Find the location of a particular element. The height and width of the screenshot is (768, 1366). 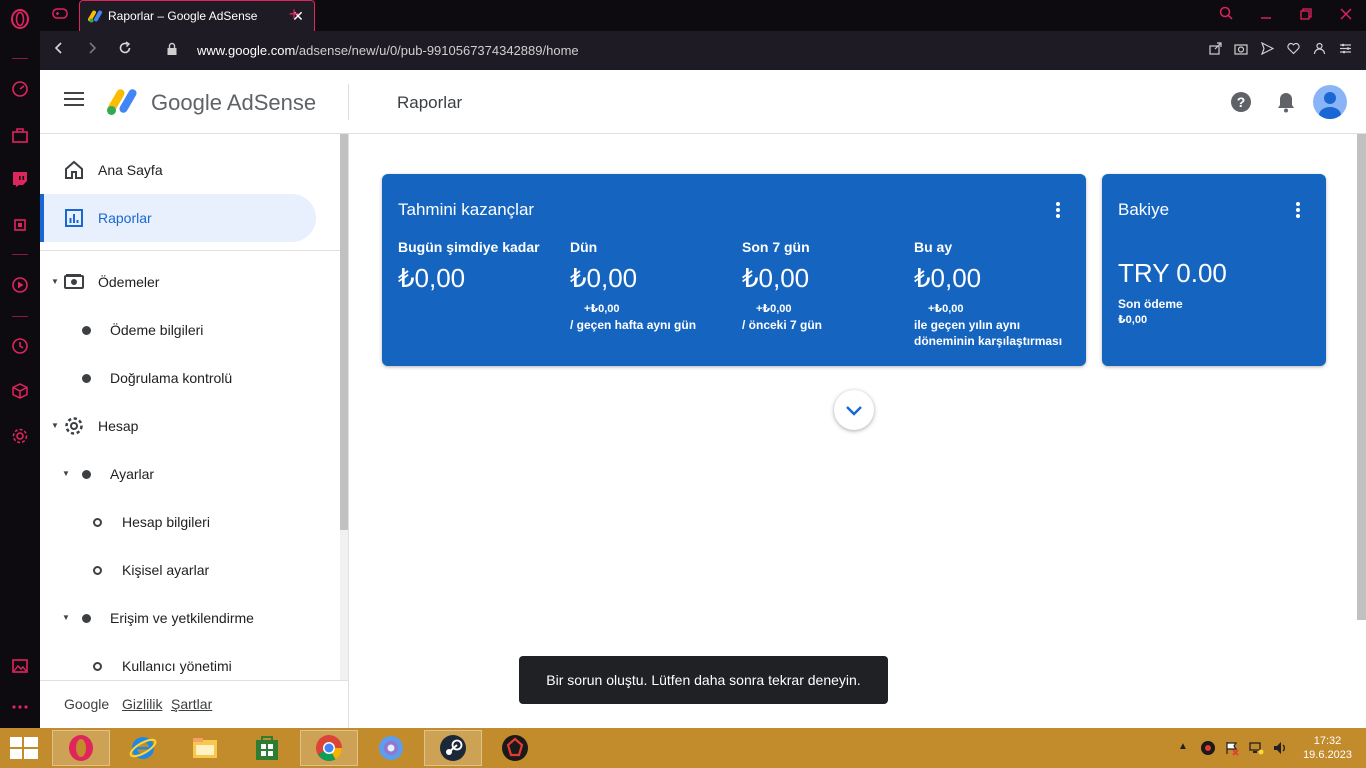

gear-icon is located at coordinates (74, 426).